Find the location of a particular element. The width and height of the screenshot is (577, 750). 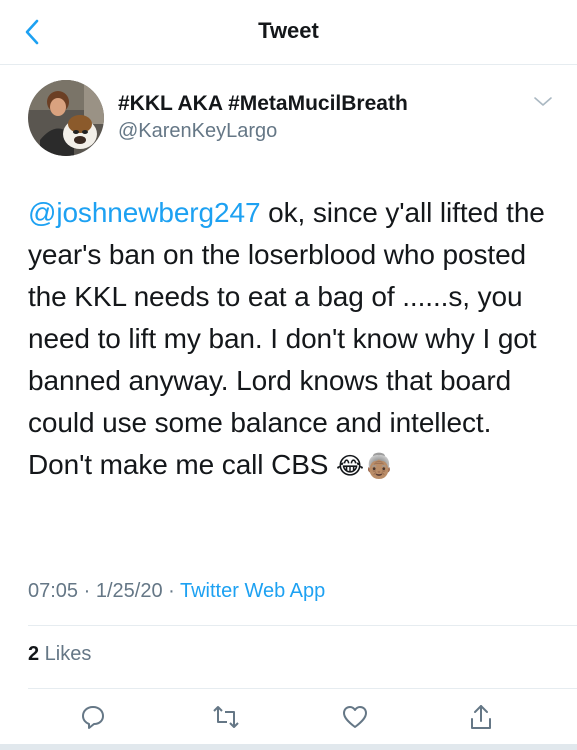

retweet-button is located at coordinates (226, 717).